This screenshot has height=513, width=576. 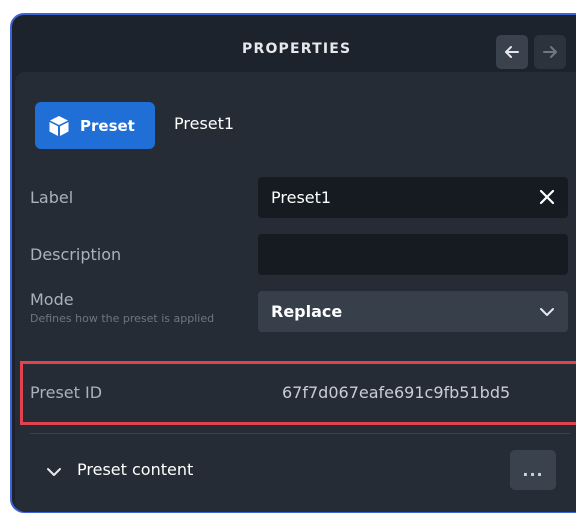 I want to click on label-field-label: Label, so click(x=52, y=197).